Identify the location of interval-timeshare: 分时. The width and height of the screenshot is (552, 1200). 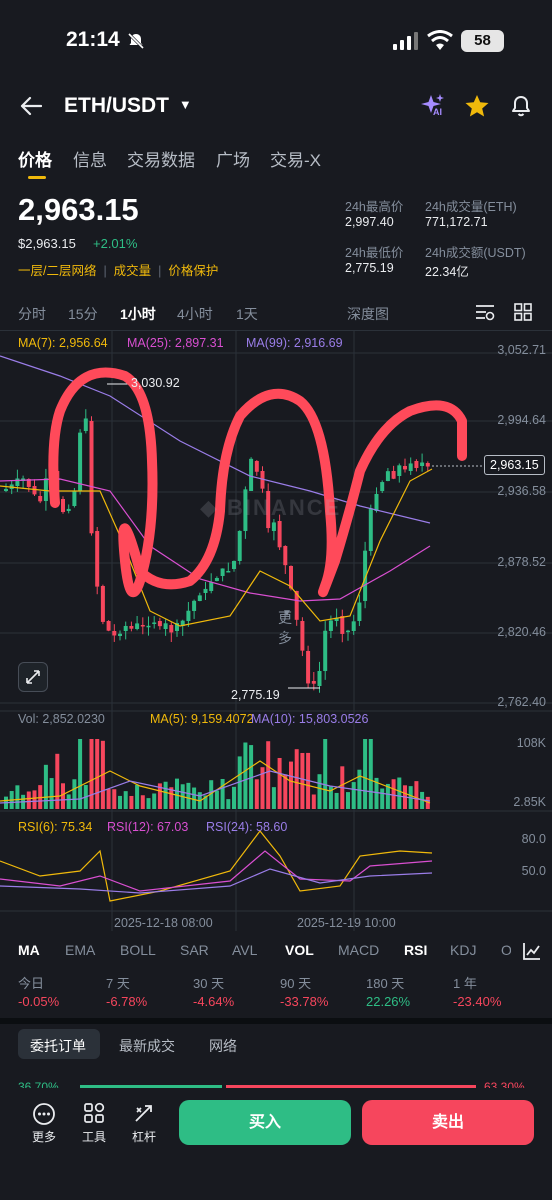
(32, 314).